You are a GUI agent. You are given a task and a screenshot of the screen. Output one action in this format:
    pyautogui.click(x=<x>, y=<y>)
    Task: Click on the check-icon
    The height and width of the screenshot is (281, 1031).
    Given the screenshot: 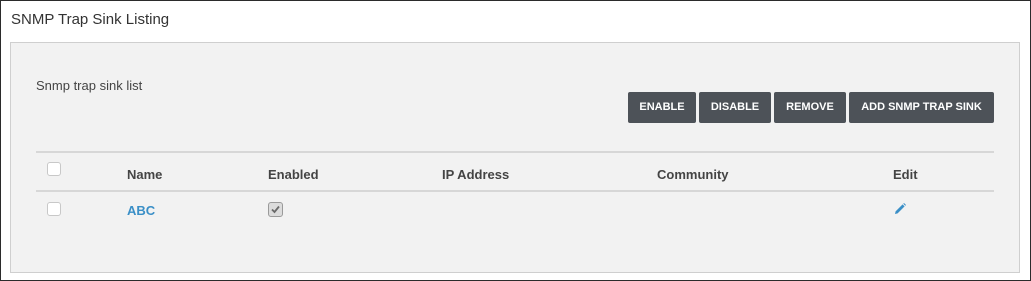 What is the action you would take?
    pyautogui.click(x=275, y=209)
    